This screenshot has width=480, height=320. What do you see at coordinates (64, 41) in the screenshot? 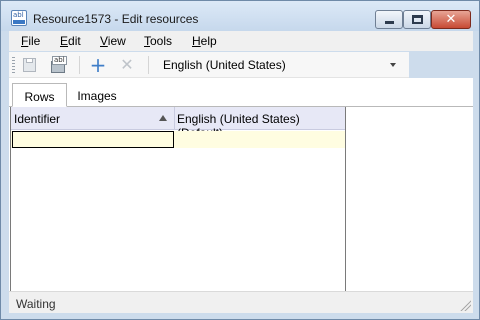
I see `menu-edit-accel: E` at bounding box center [64, 41].